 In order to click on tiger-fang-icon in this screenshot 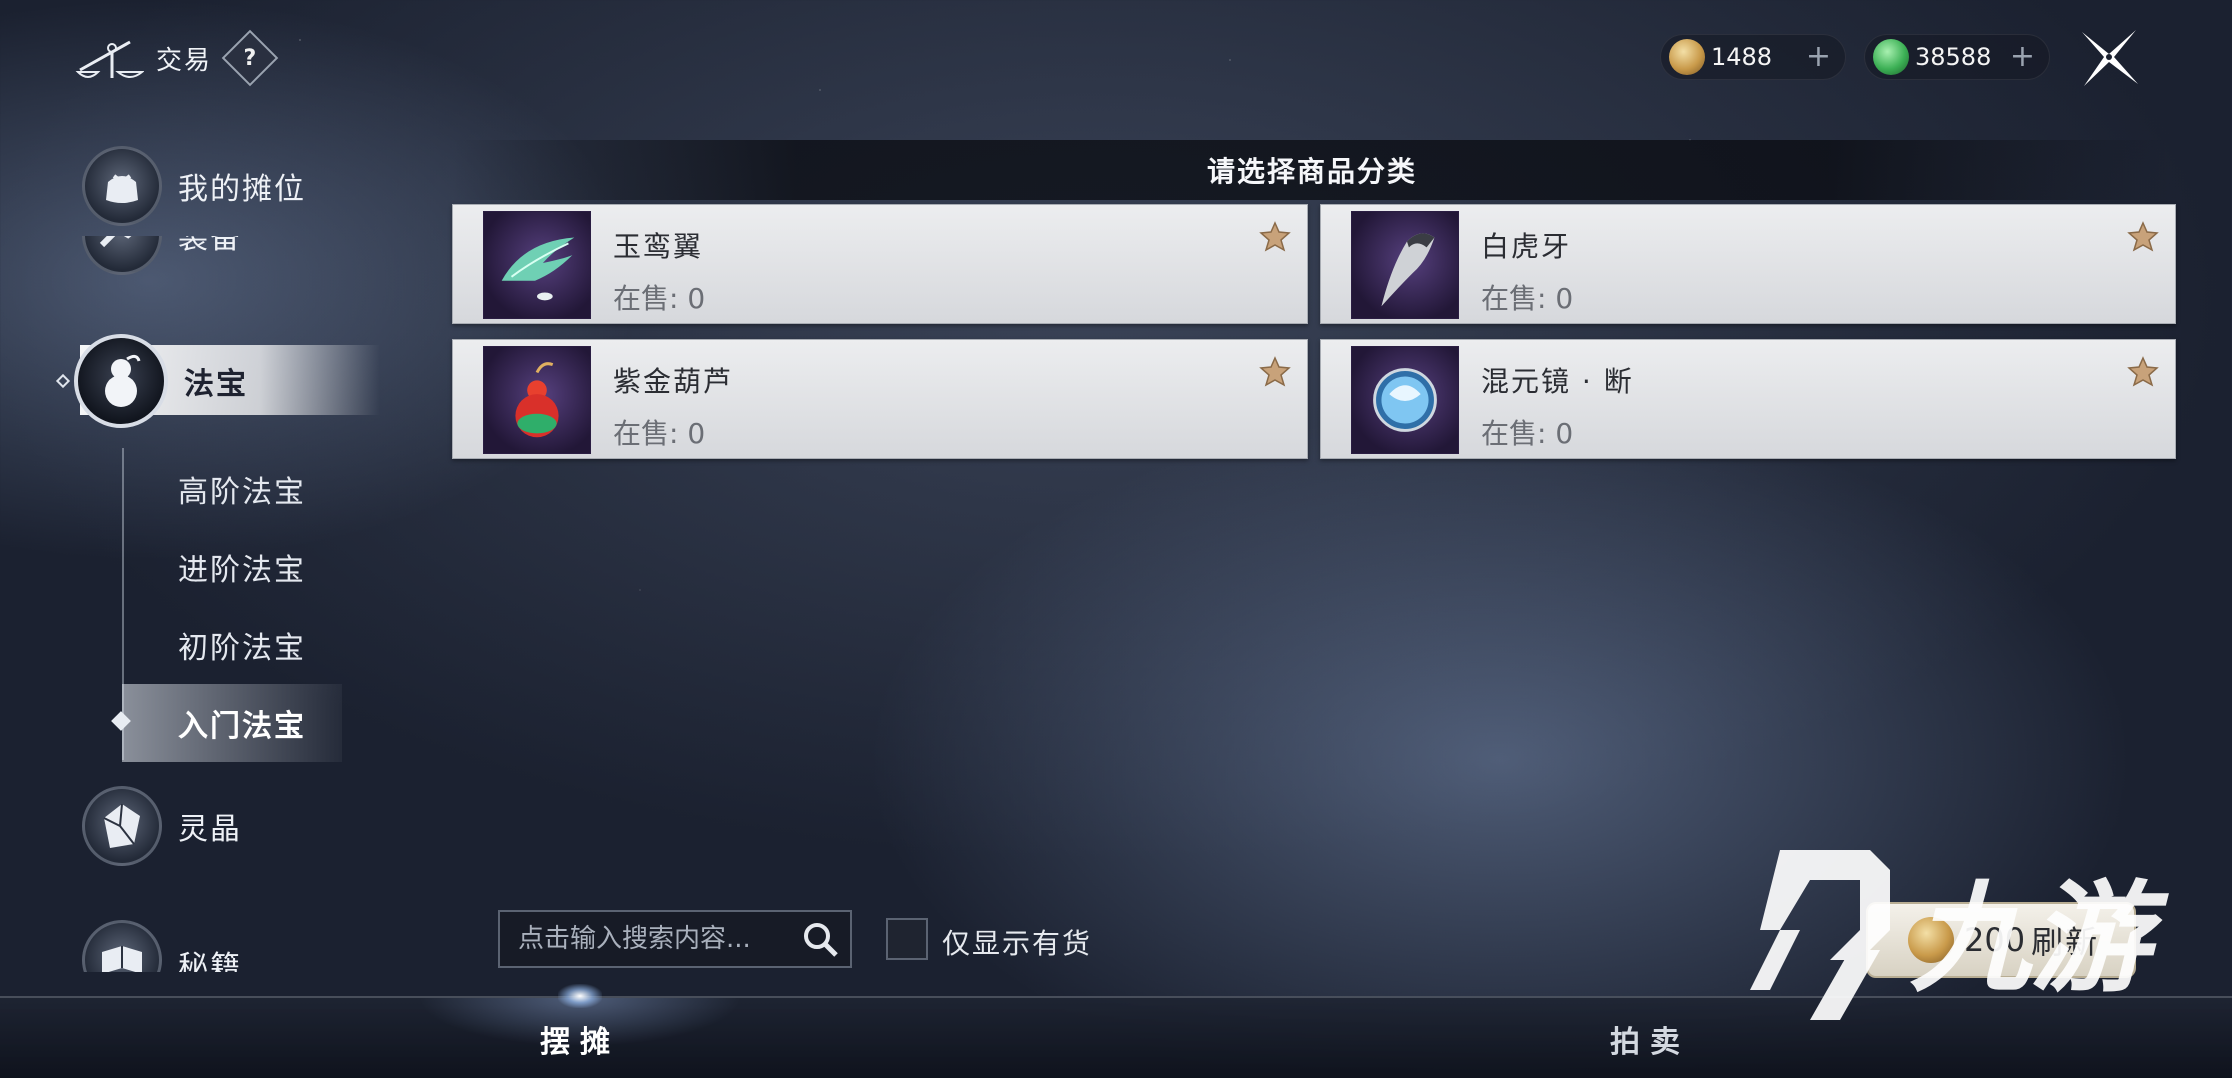, I will do `click(1405, 265)`.